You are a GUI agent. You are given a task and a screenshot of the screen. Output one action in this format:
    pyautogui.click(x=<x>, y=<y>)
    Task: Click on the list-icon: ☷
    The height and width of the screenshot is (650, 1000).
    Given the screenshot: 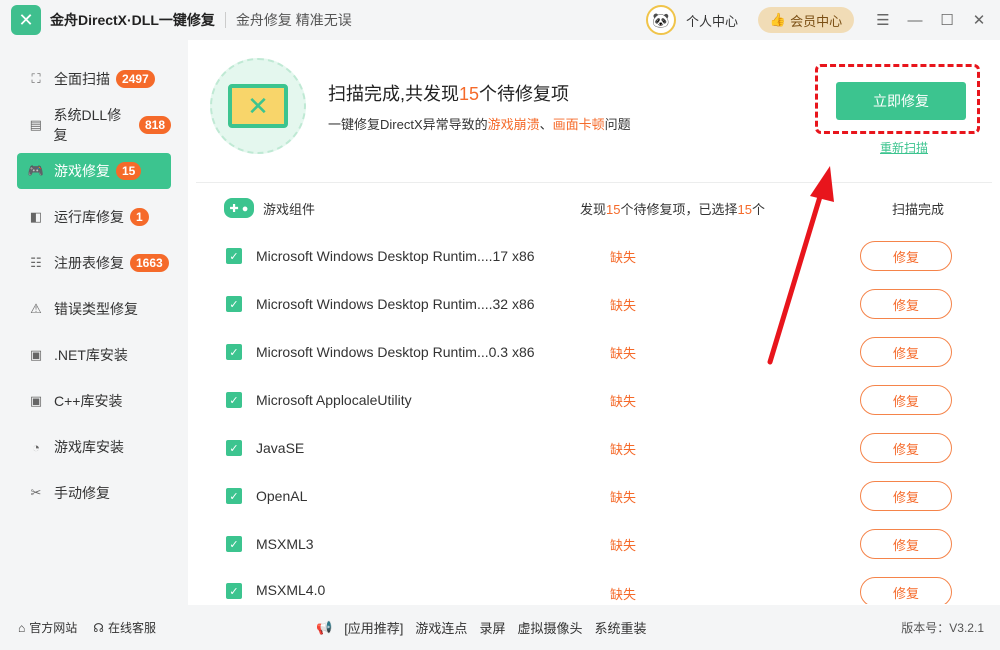 What is the action you would take?
    pyautogui.click(x=36, y=262)
    